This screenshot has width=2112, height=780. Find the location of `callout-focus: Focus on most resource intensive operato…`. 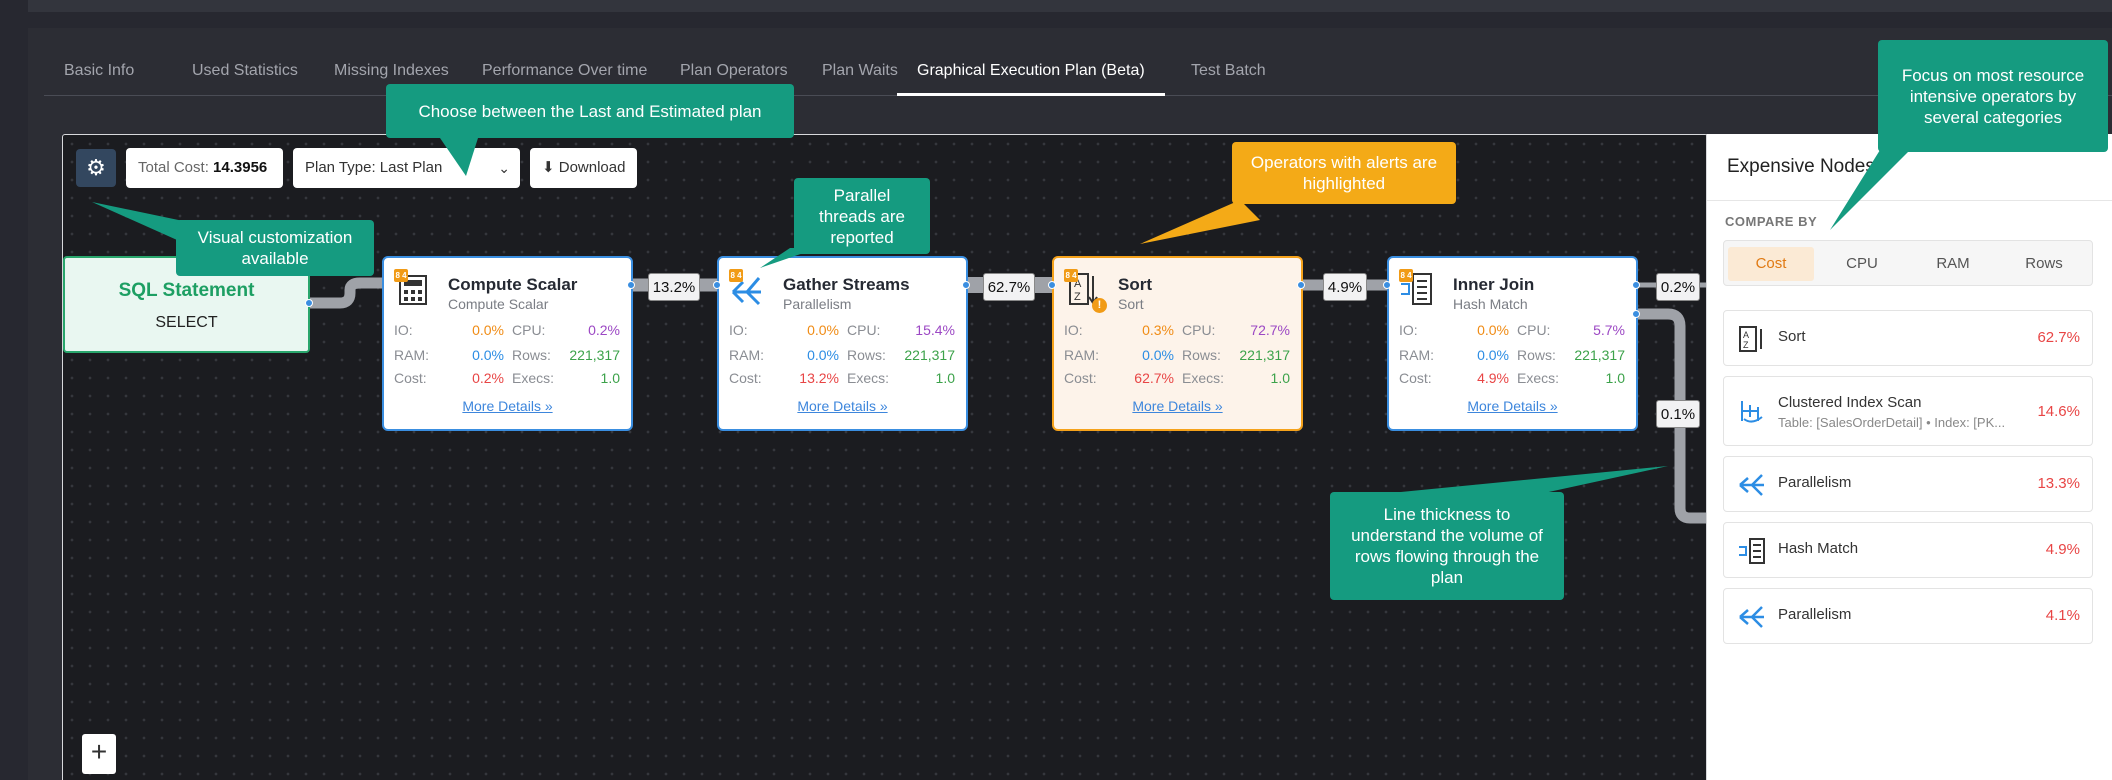

callout-focus: Focus on most resource intensive operato… is located at coordinates (1993, 96).